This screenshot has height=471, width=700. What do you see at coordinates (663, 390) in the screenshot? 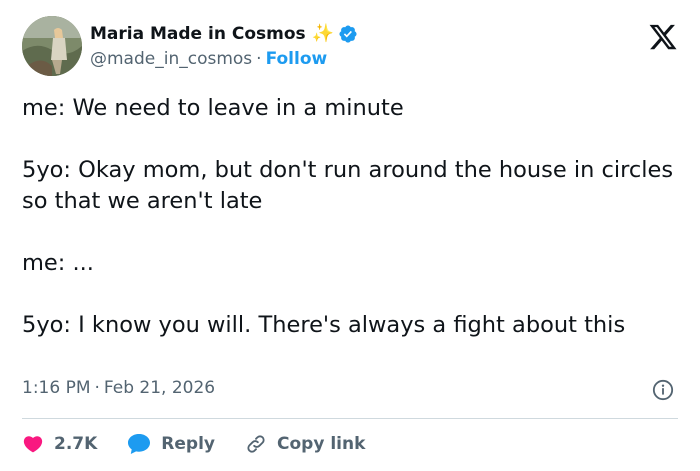
I see `info-icon` at bounding box center [663, 390].